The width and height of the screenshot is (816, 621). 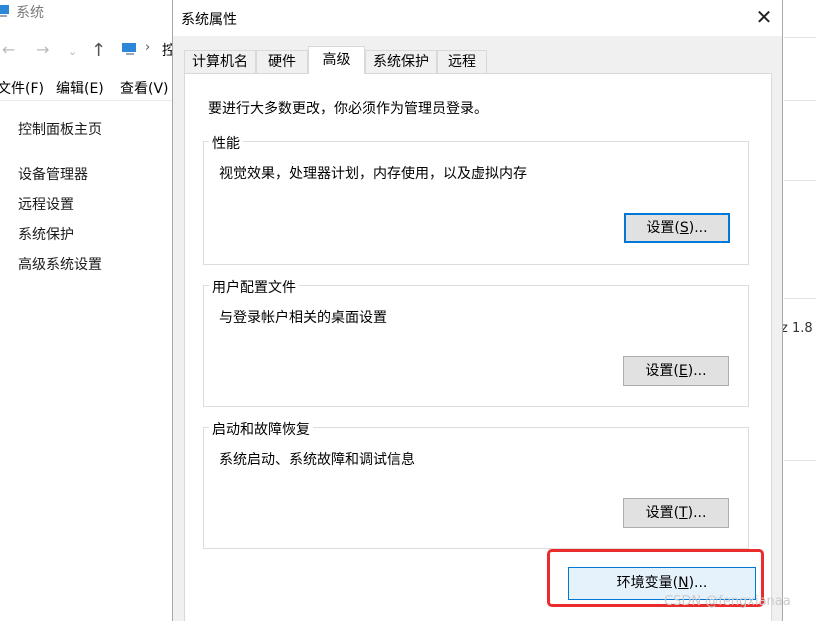 I want to click on menu-view: 查看(V), so click(x=144, y=88).